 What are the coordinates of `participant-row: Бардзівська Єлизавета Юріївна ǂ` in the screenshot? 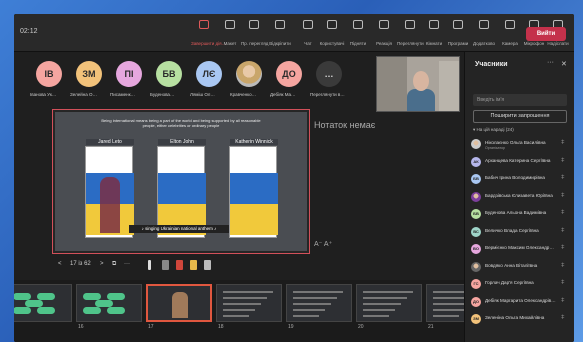 It's located at (521, 198).